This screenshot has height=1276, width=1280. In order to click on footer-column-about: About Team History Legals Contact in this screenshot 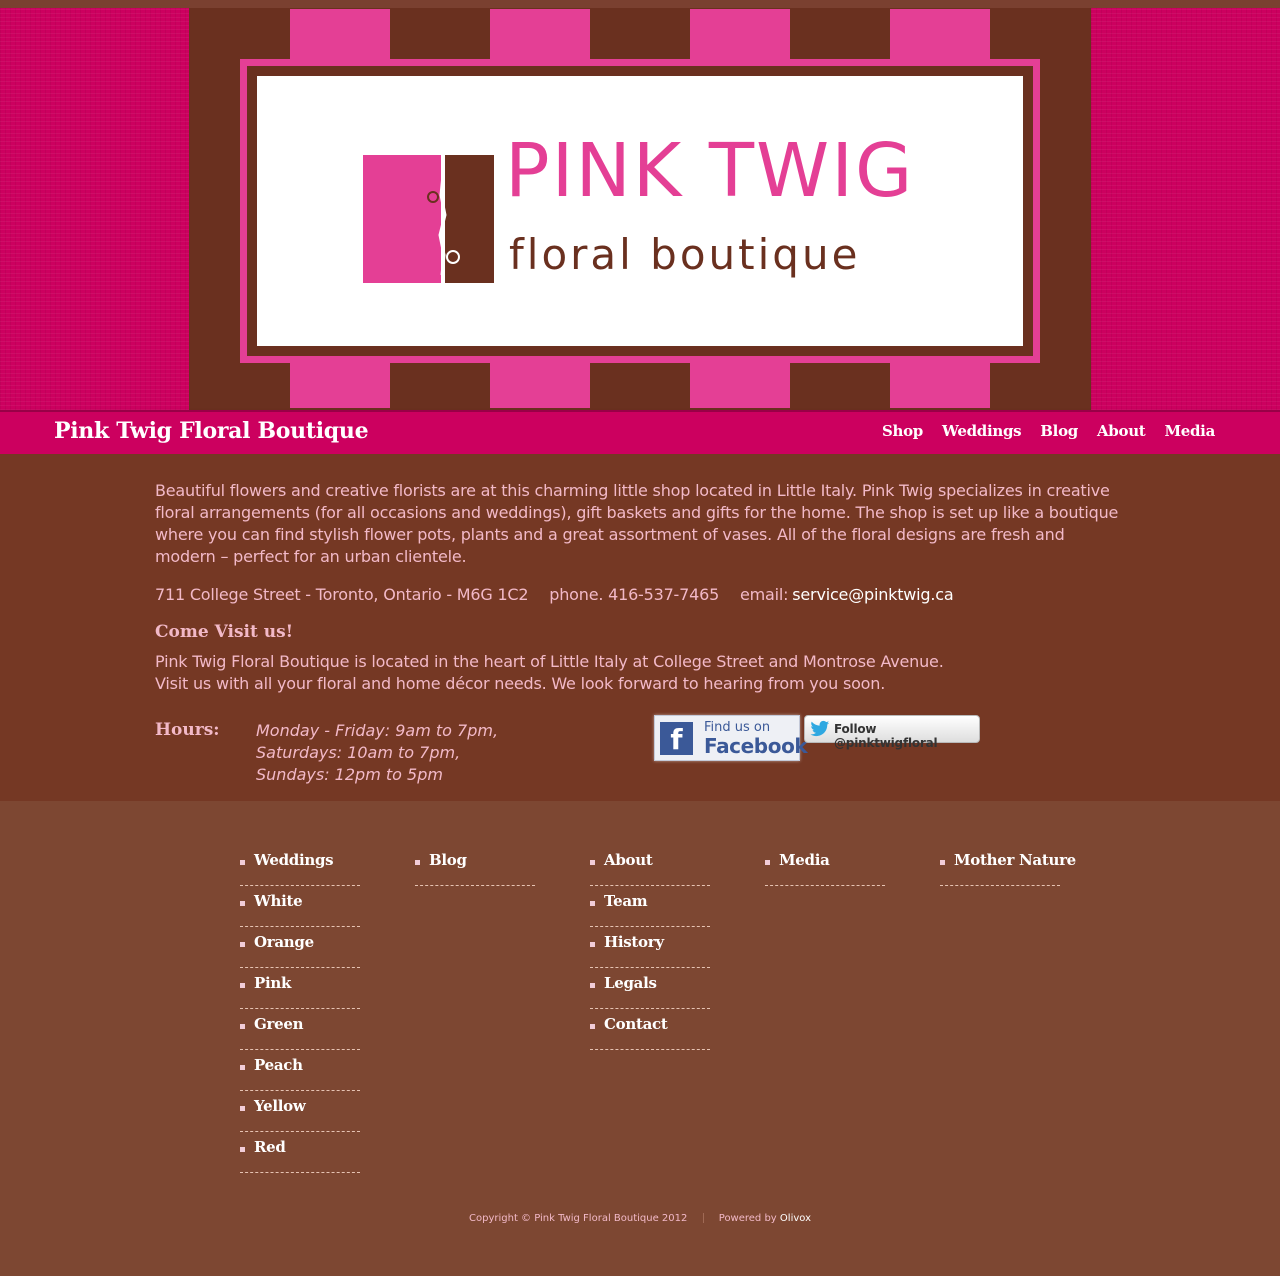, I will do `click(650, 947)`.